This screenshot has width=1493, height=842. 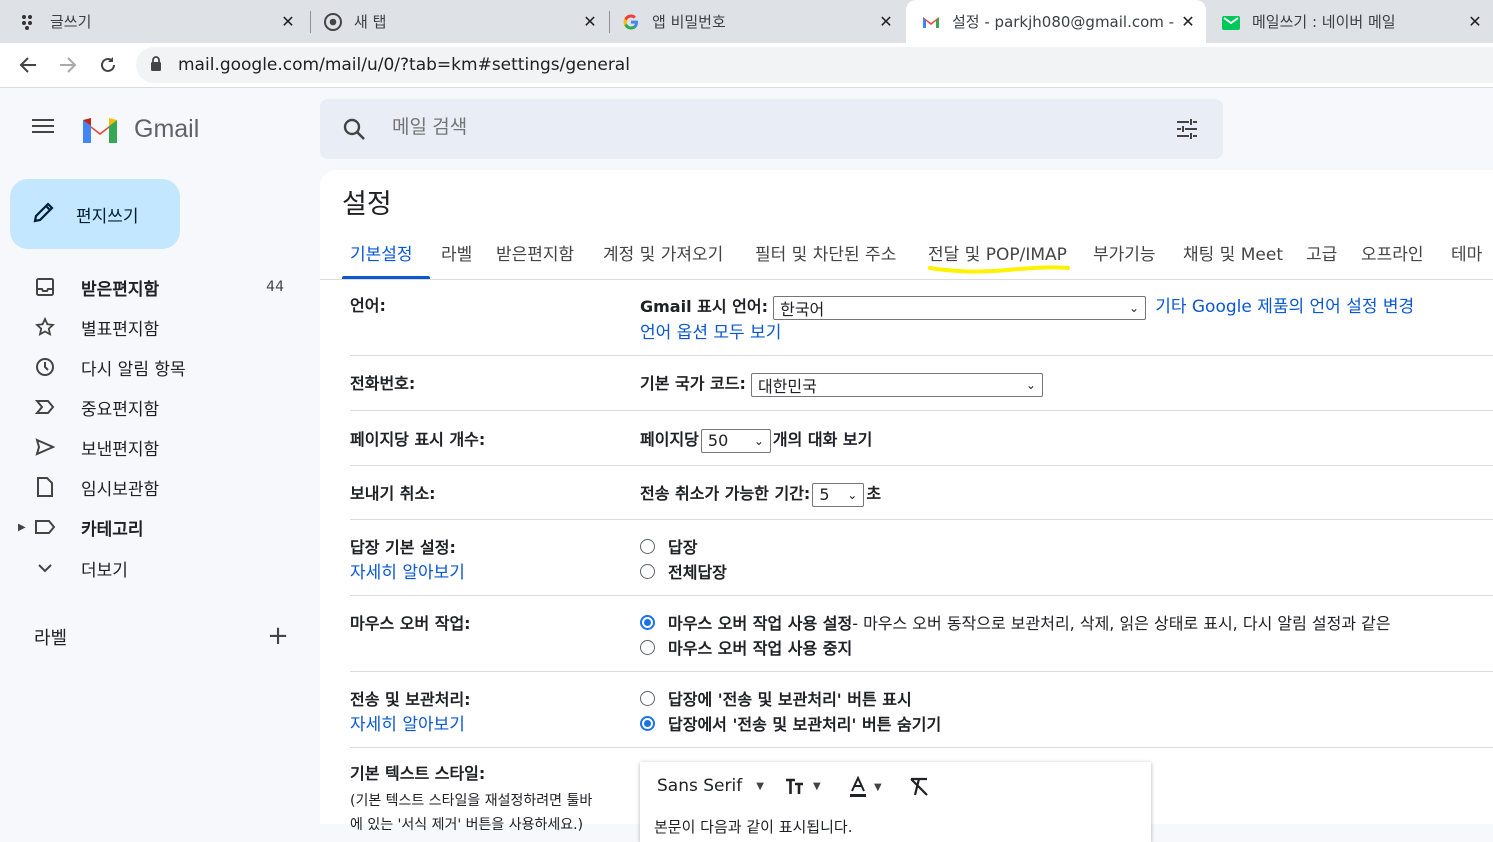 I want to click on all-language-options-link: 언어 옵션 모두 보기, so click(x=710, y=330).